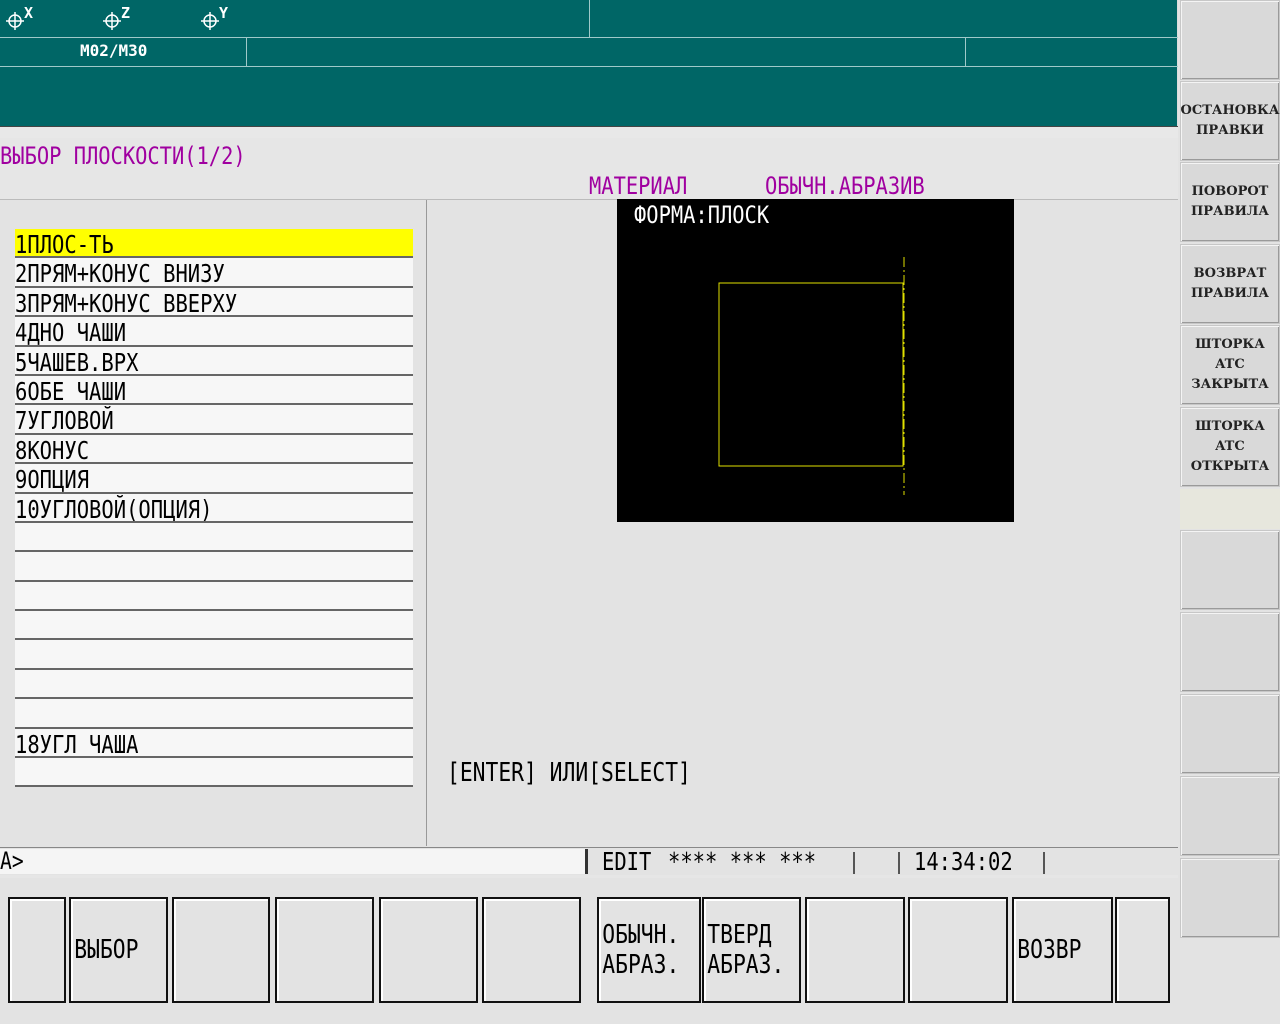  I want to click on axis-y: Y, so click(214, 17).